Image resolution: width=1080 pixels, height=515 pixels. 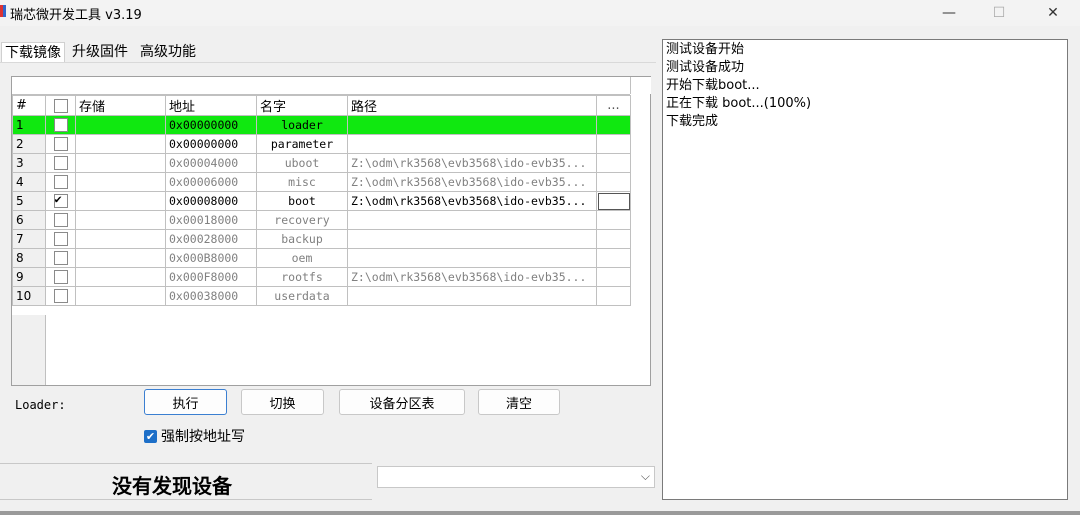 I want to click on row-name: parameter, so click(x=302, y=144).